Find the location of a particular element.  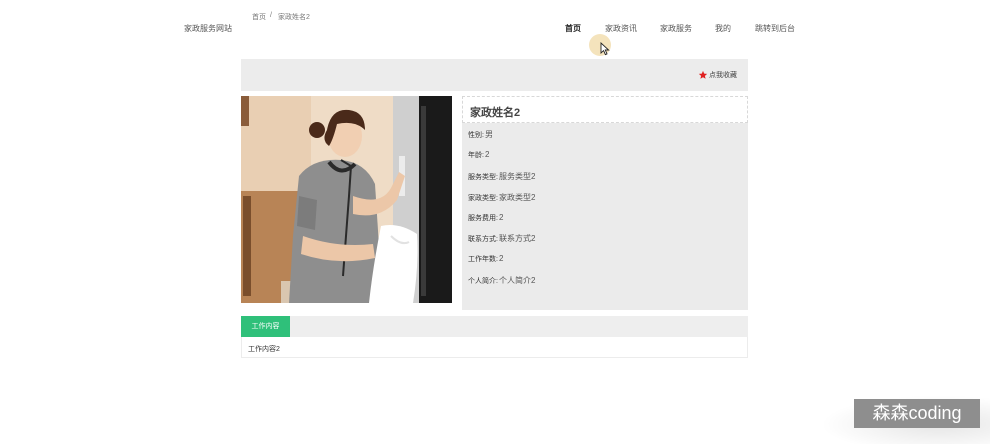

field-label: 工作年数: is located at coordinates (483, 259).